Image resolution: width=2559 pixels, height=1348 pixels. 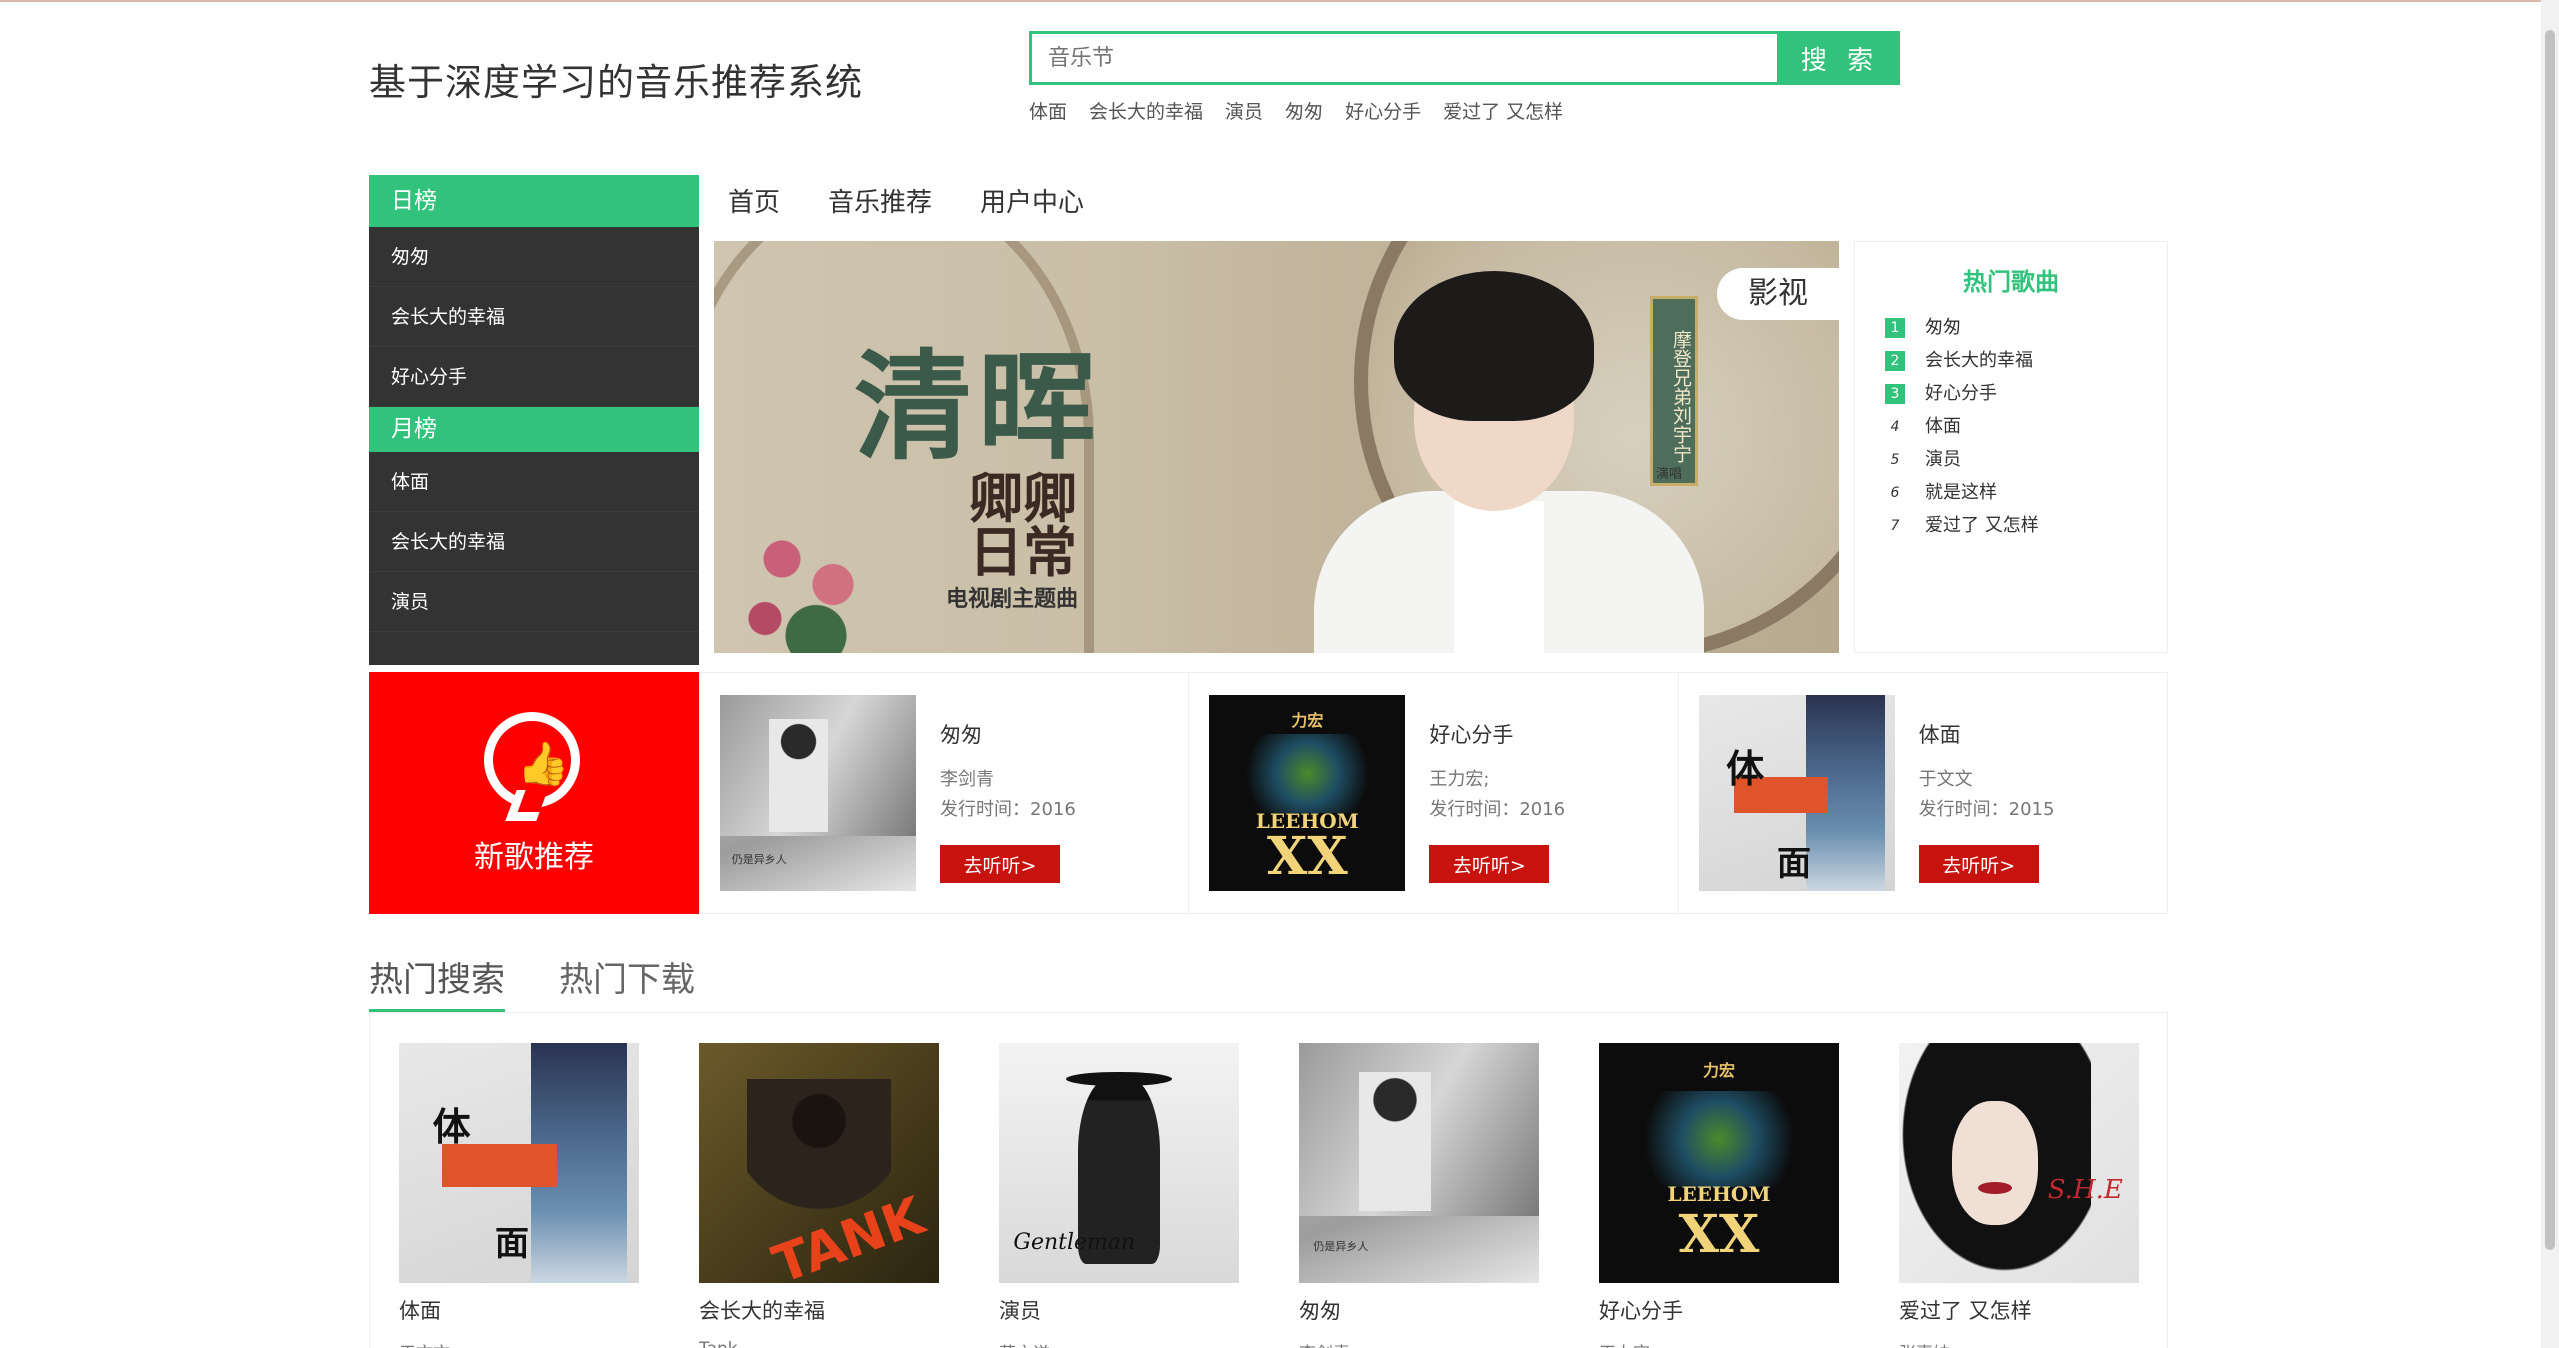 I want to click on hot-song-item: 2 会长大的幸福, so click(x=2026, y=360).